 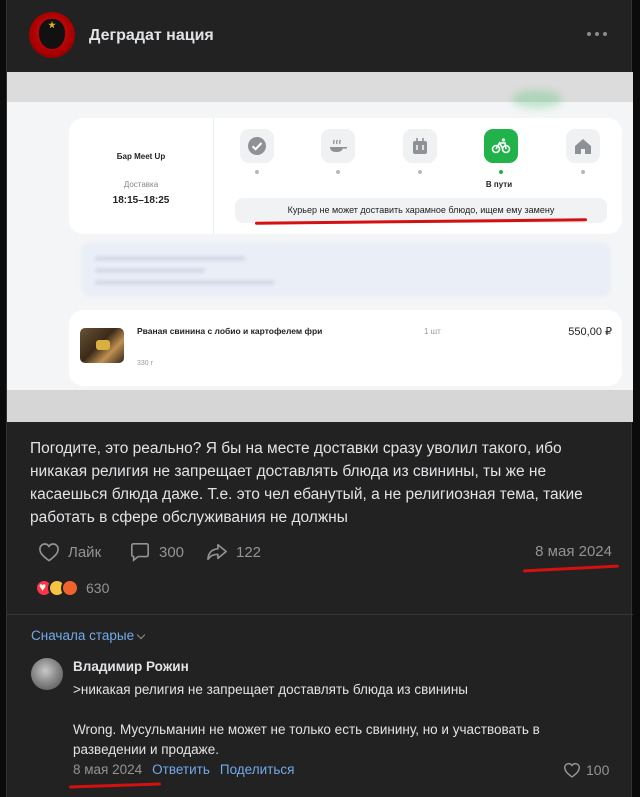 I want to click on food-quantity: 1 шт, so click(x=432, y=331).